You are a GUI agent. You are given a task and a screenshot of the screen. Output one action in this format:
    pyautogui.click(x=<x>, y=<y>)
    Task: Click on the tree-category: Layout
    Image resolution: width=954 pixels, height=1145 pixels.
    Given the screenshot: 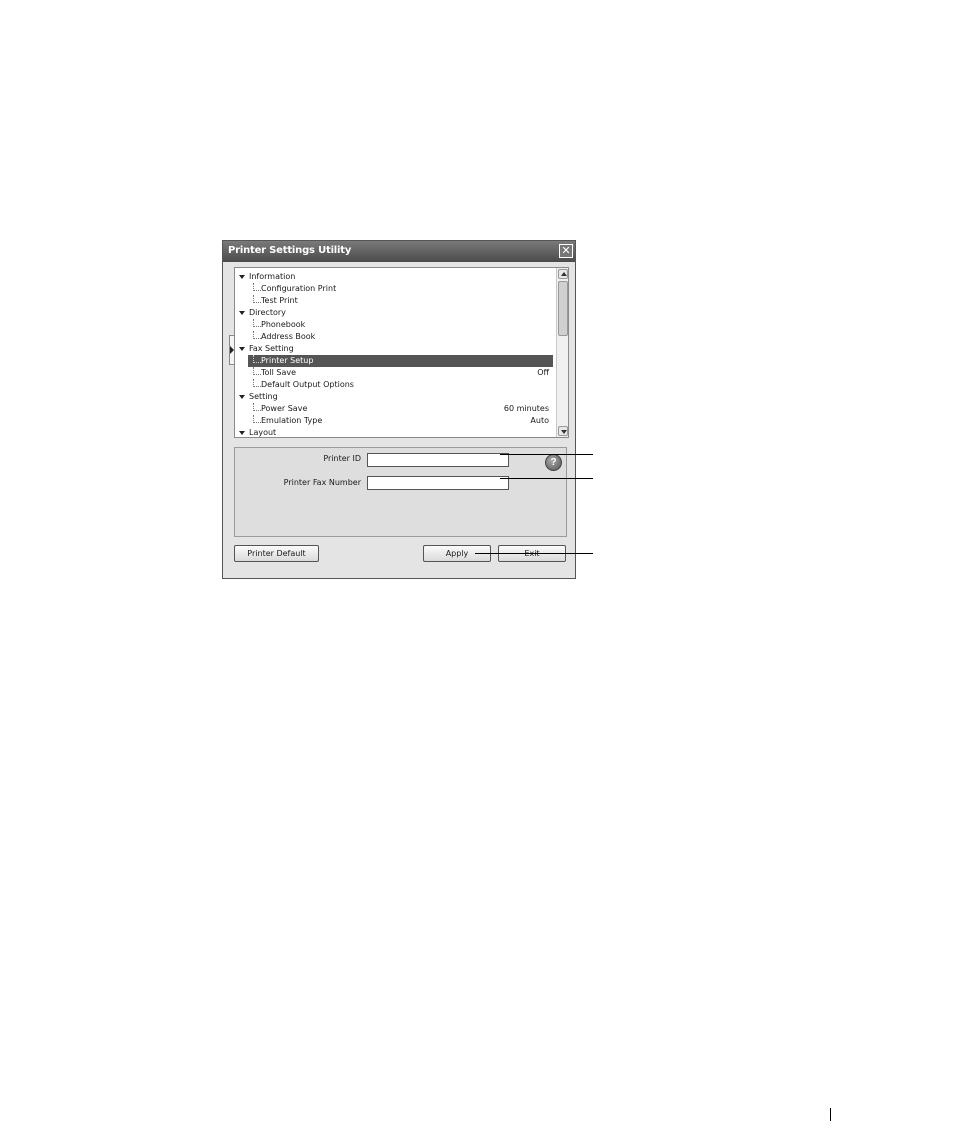 What is the action you would take?
    pyautogui.click(x=394, y=432)
    